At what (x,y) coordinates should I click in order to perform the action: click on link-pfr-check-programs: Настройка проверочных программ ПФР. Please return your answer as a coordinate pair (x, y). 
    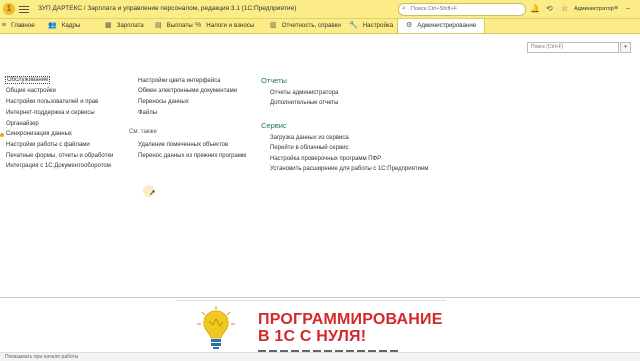
    Looking at the image, I should click on (325, 159).